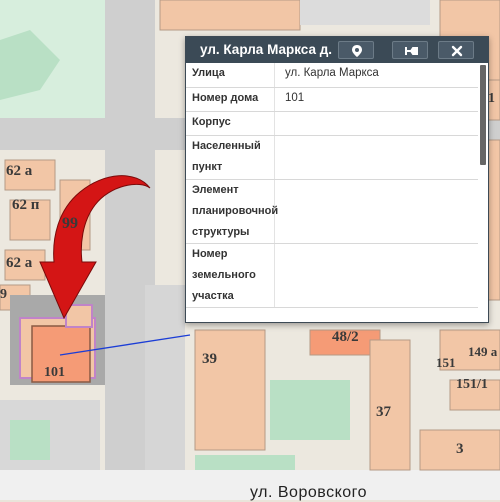  I want to click on table-row: Улица ул. Карла Маркса, so click(332, 75).